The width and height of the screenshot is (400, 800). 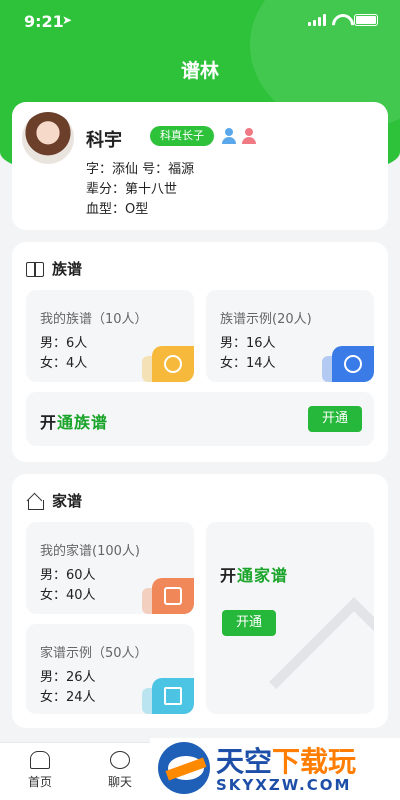 What do you see at coordinates (200, 419) in the screenshot?
I see `open-zupu-banner: 开通族谱 开通` at bounding box center [200, 419].